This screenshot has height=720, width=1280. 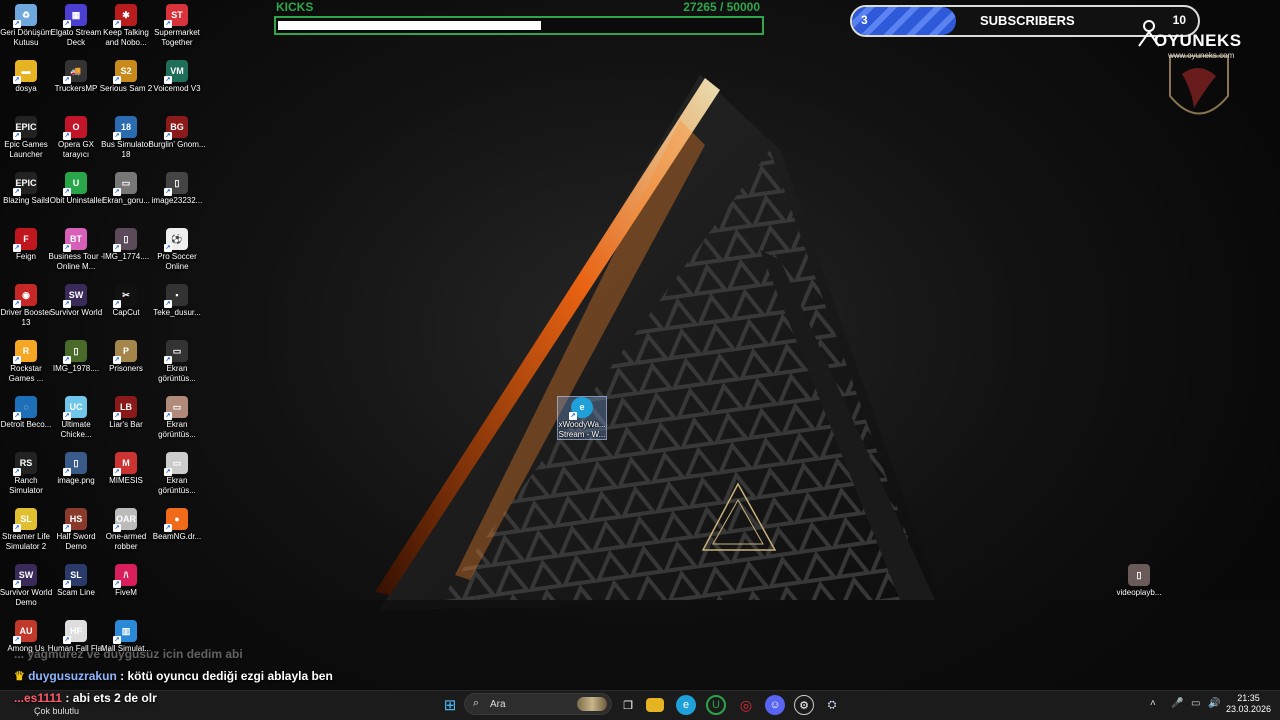 What do you see at coordinates (775, 705) in the screenshot?
I see `discord-icon: ☺` at bounding box center [775, 705].